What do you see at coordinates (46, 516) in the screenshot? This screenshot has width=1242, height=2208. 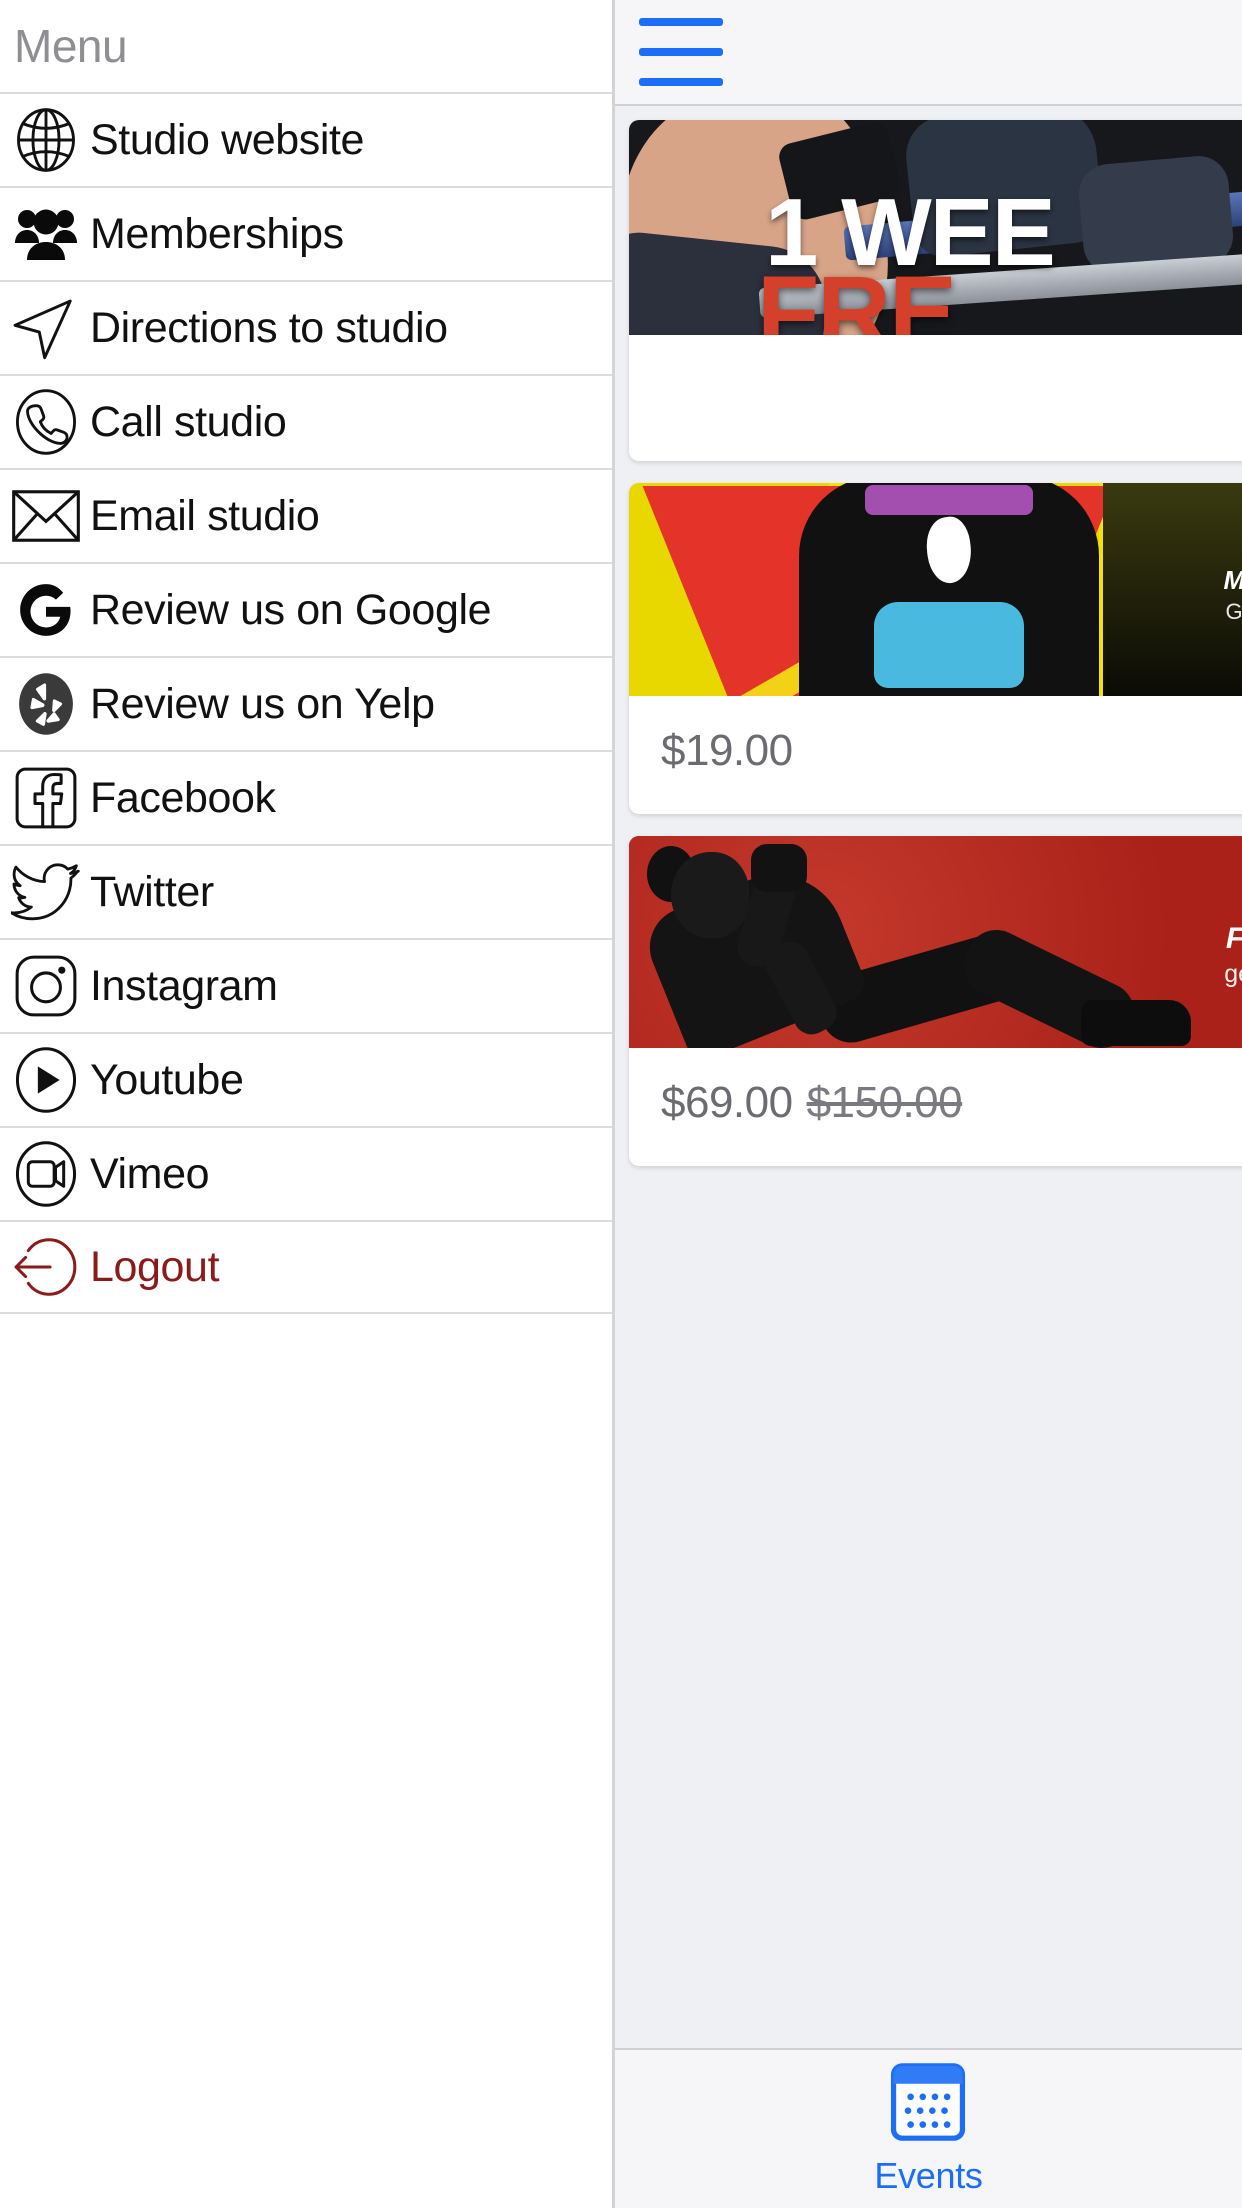 I see `envelope-icon` at bounding box center [46, 516].